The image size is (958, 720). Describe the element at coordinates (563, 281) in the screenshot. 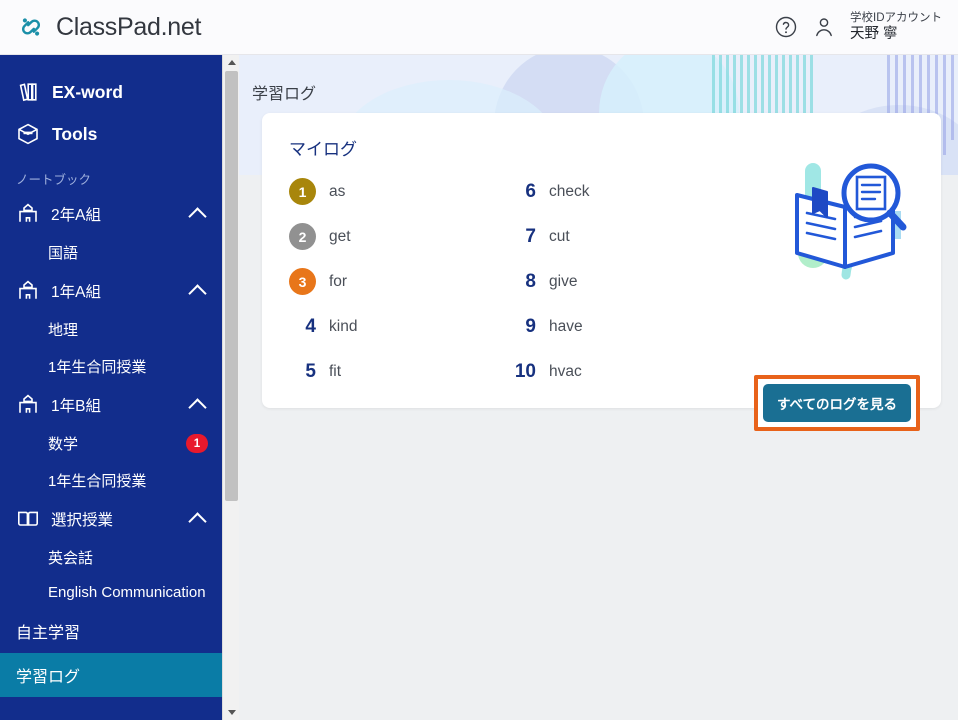

I see `log-word: give` at that location.